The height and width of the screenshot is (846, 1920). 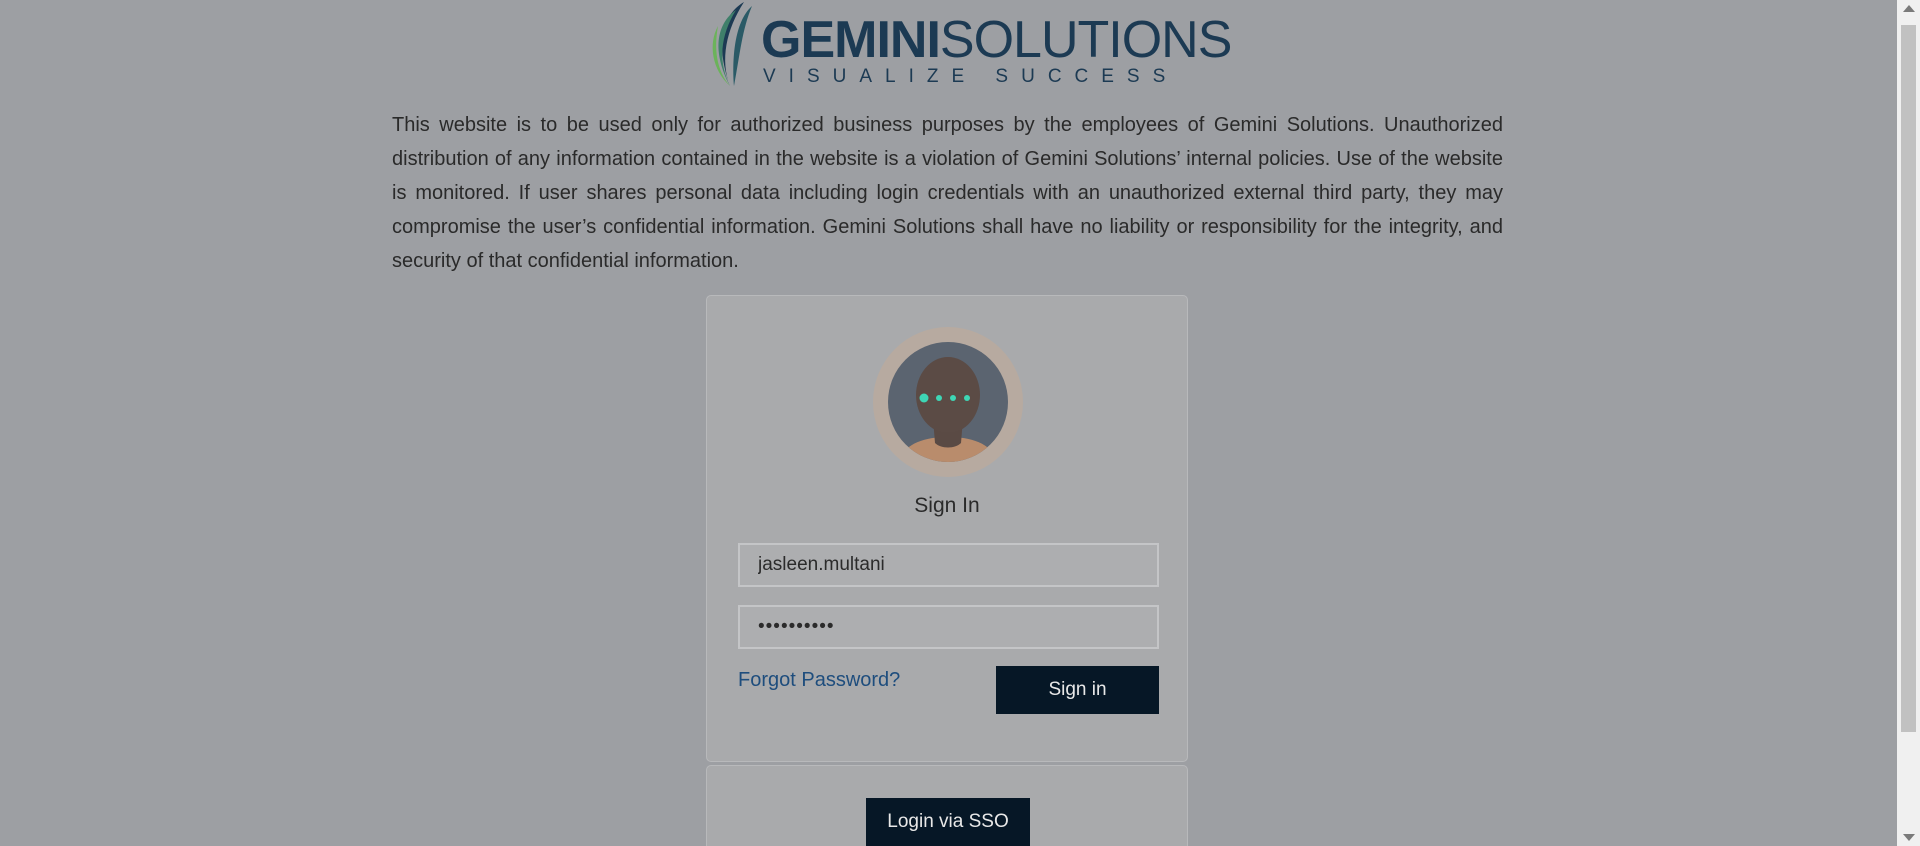 I want to click on vertical-scrollbar, so click(x=1908, y=423).